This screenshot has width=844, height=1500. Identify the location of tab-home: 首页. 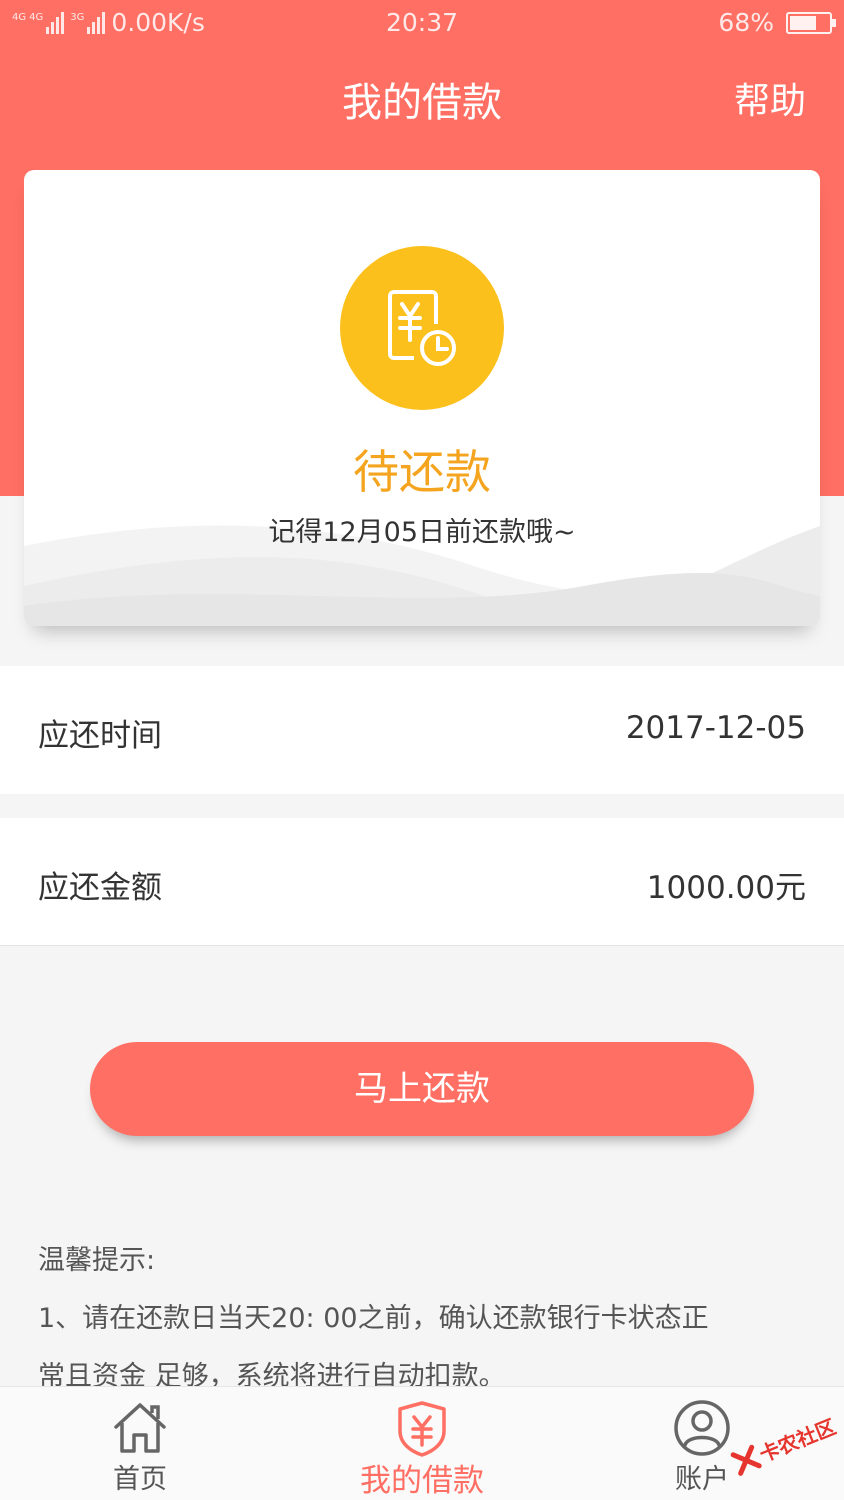
(140, 1445).